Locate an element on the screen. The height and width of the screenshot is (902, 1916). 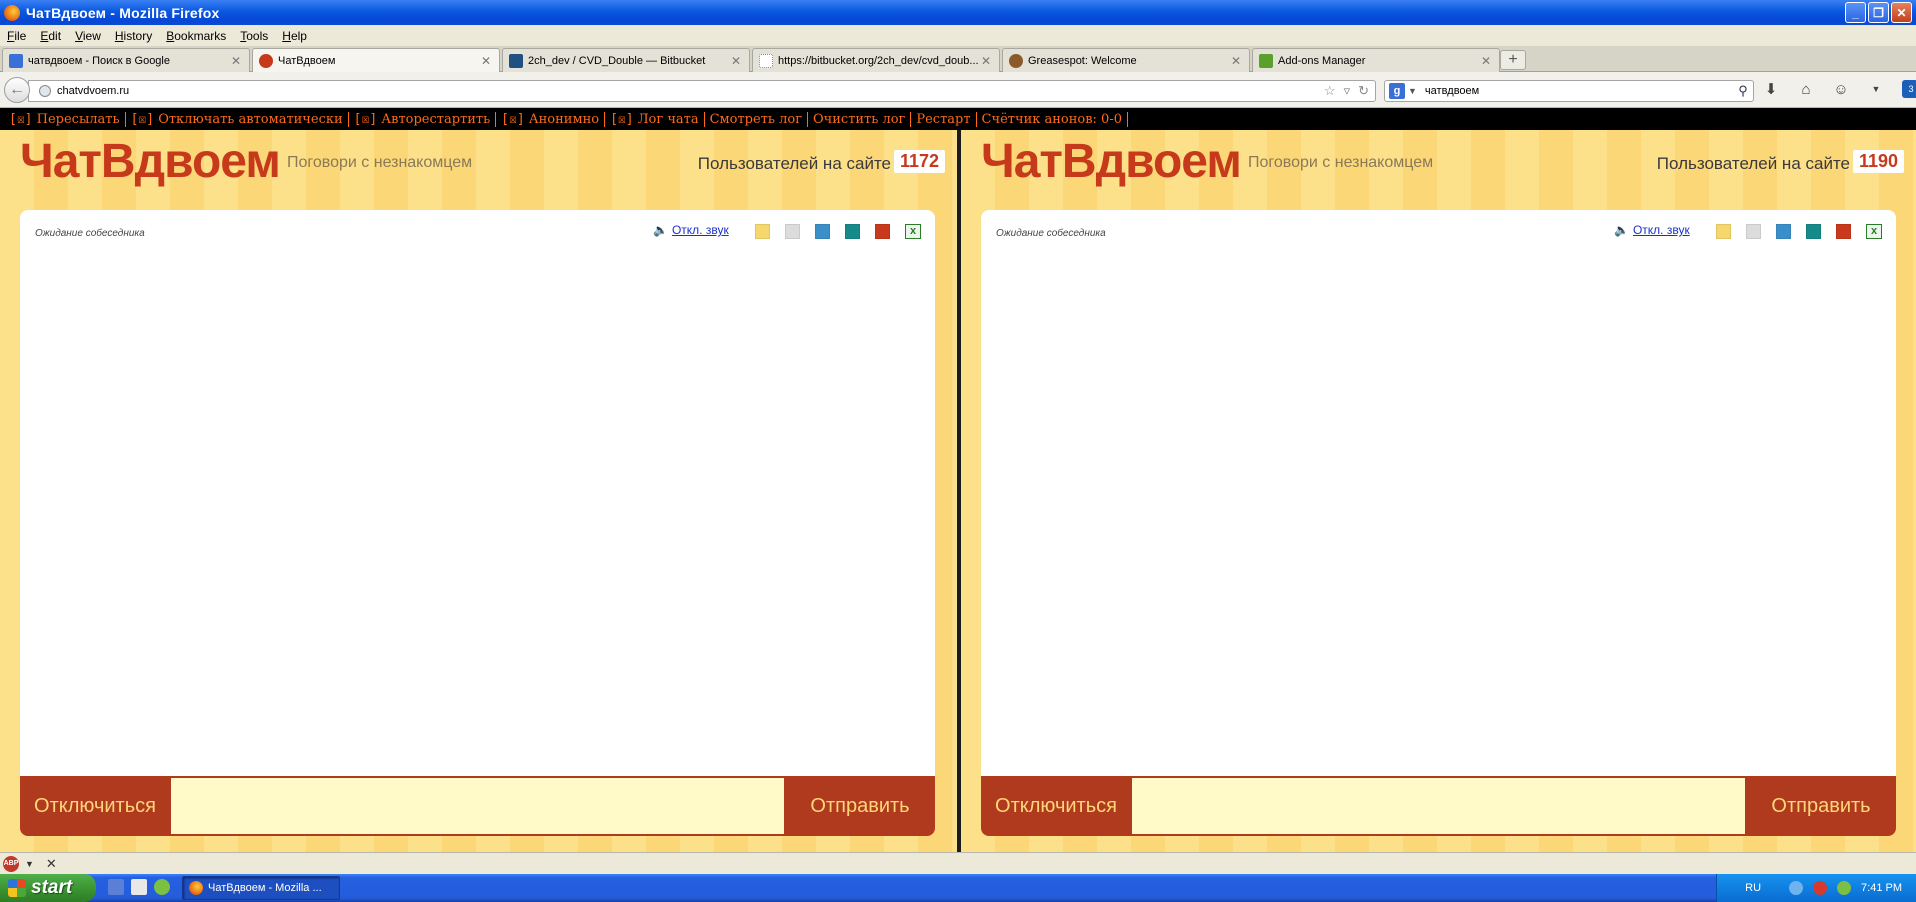
antivirus-icon is located at coordinates (1820, 888).